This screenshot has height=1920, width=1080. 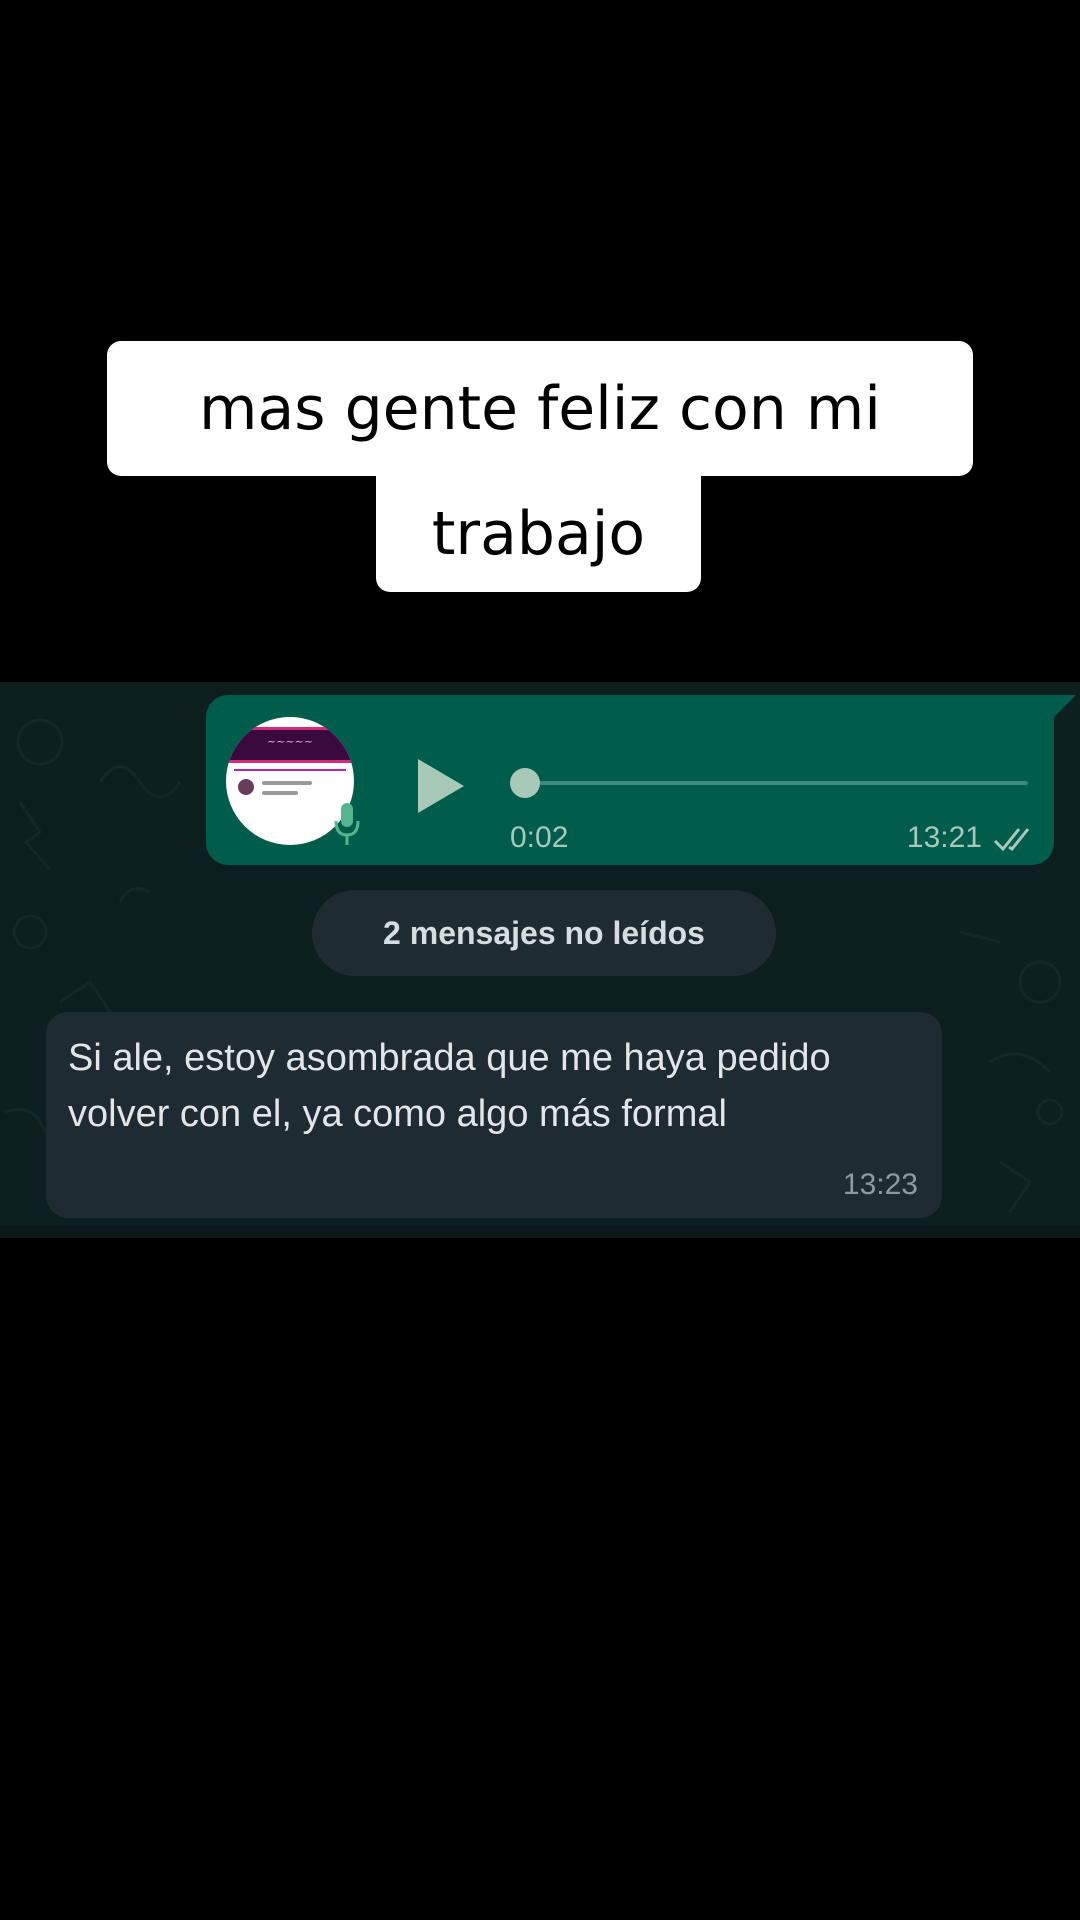 What do you see at coordinates (775, 783) in the screenshot?
I see `audio-progress-track` at bounding box center [775, 783].